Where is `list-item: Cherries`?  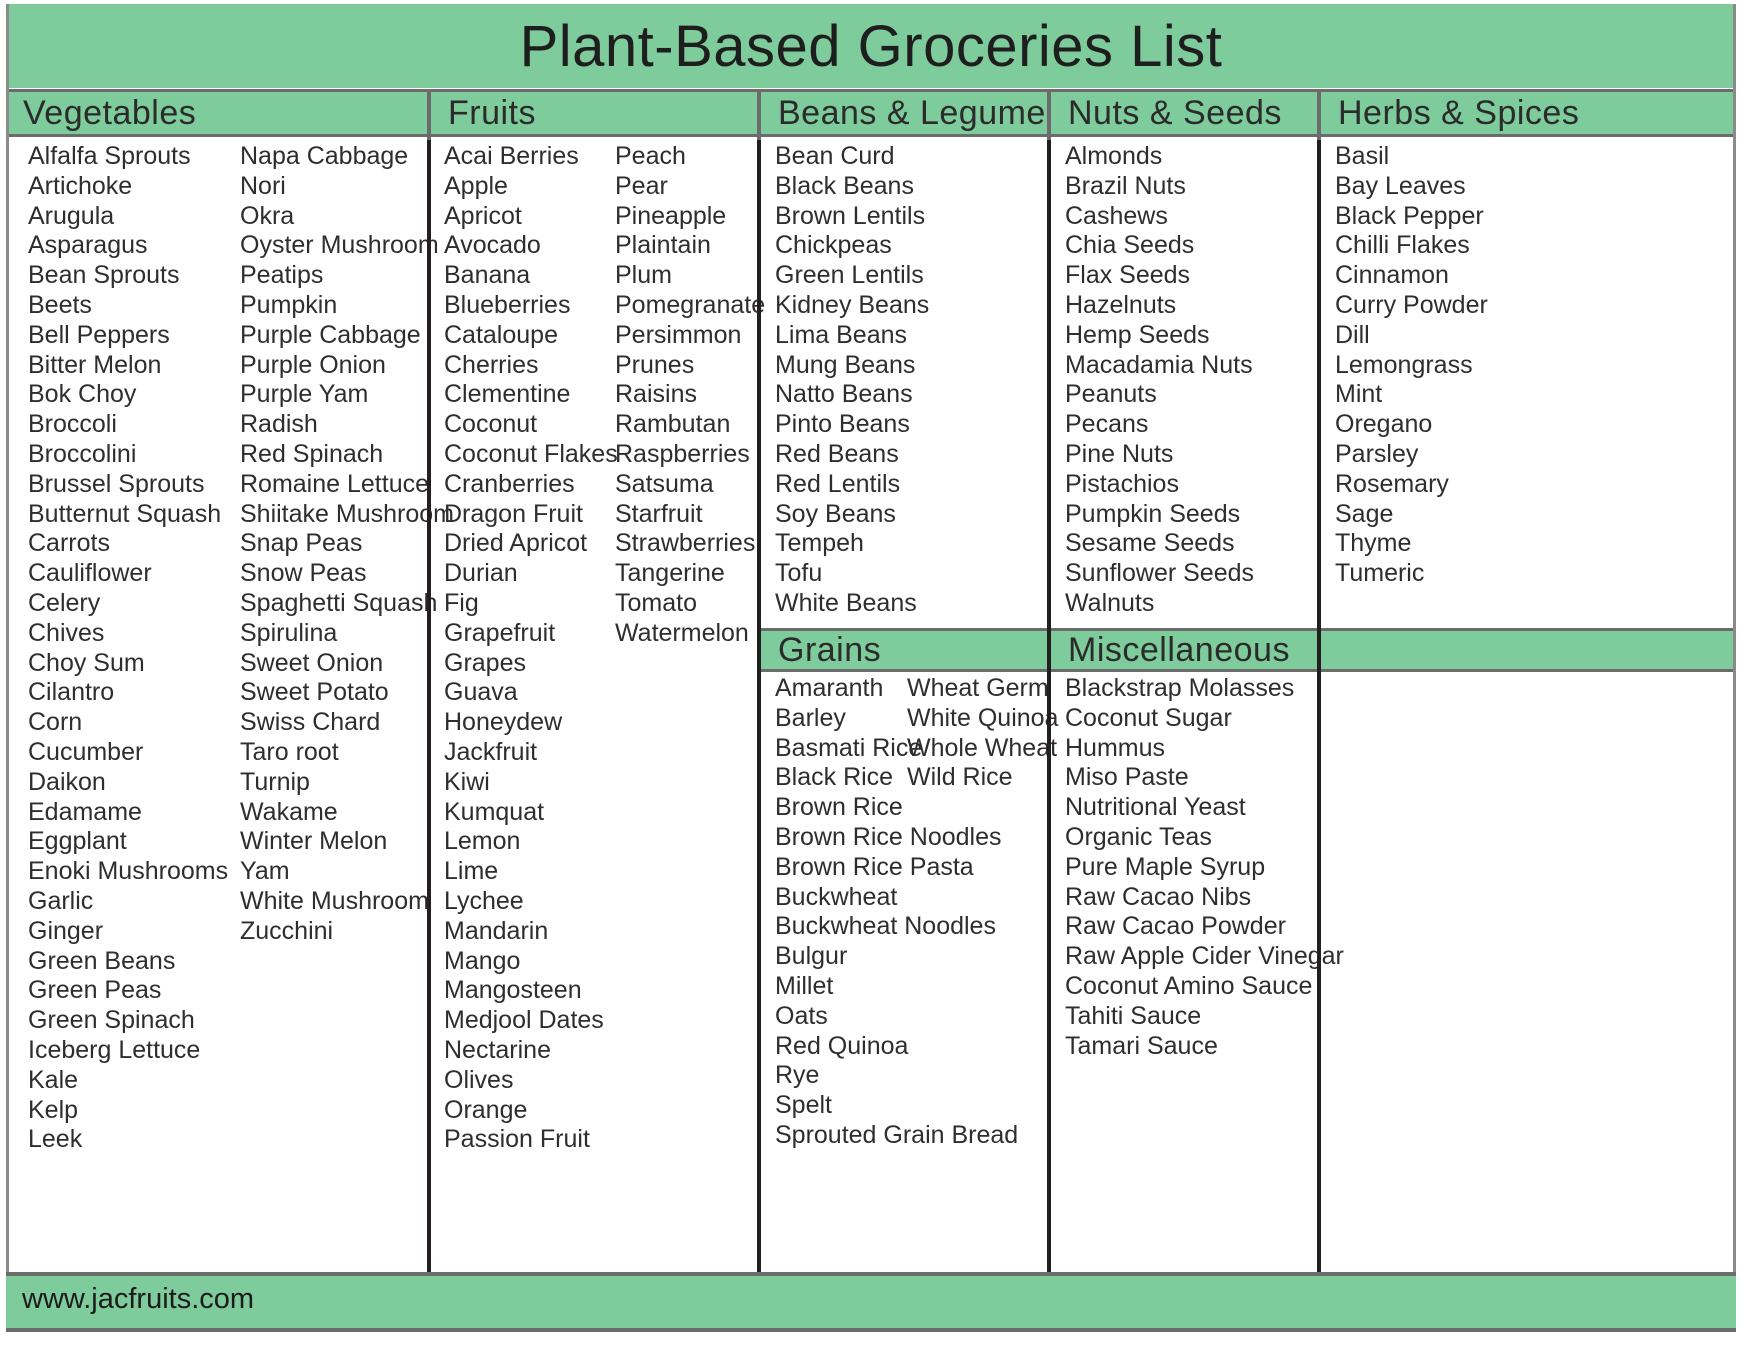 list-item: Cherries is located at coordinates (531, 366).